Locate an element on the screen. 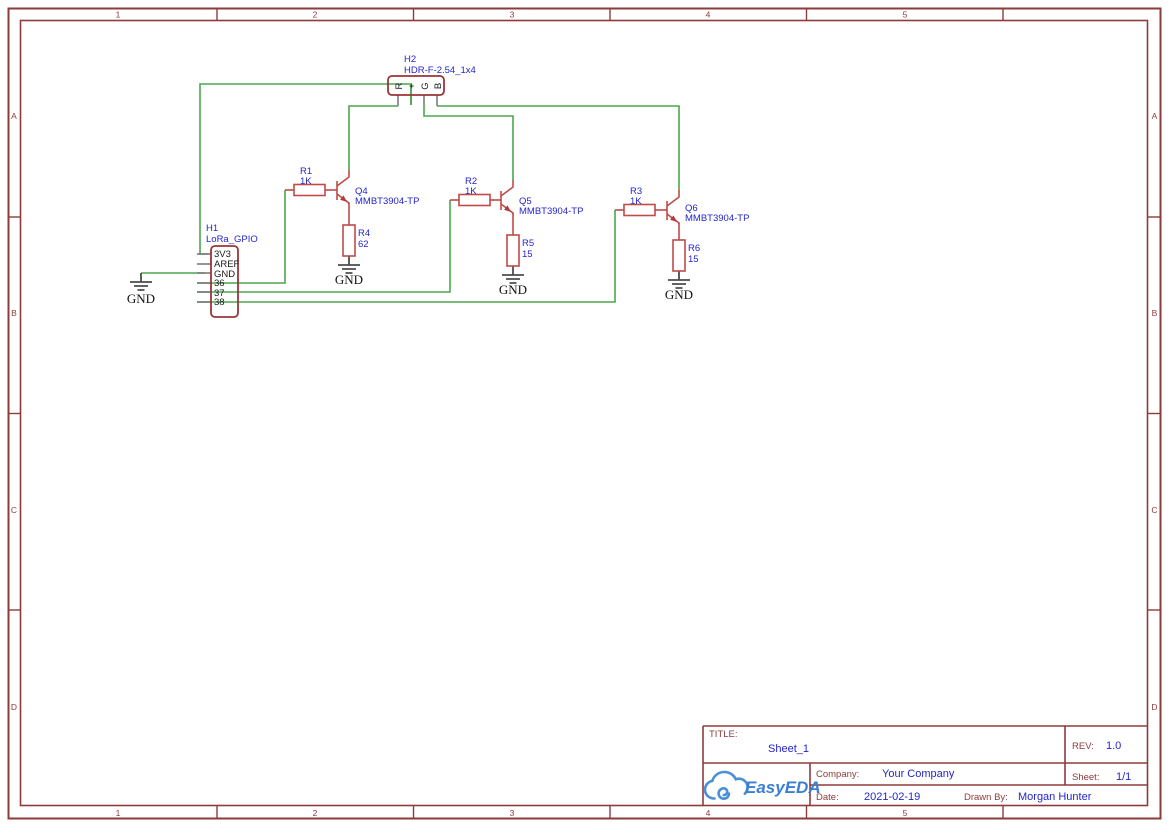 The image size is (1169, 827). r3-value: 1K is located at coordinates (636, 201).